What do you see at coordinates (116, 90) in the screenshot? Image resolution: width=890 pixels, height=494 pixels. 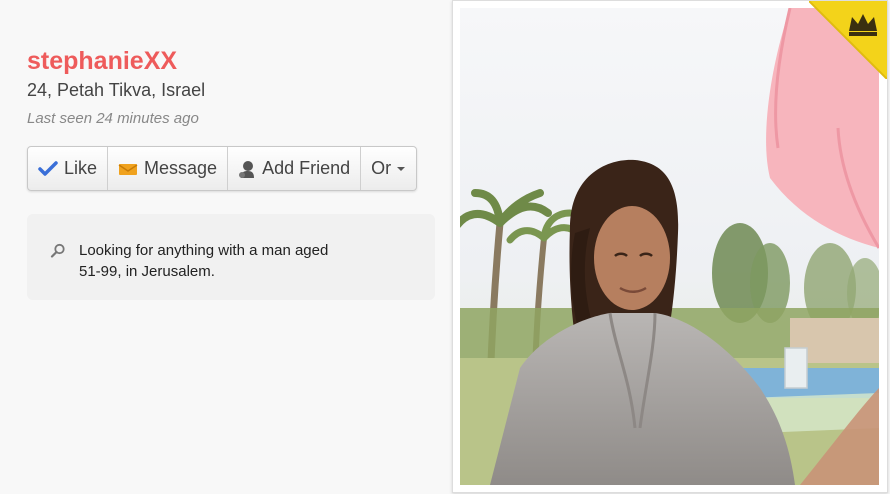 I see `profile-location: 24, Petah Tikva, Israel` at bounding box center [116, 90].